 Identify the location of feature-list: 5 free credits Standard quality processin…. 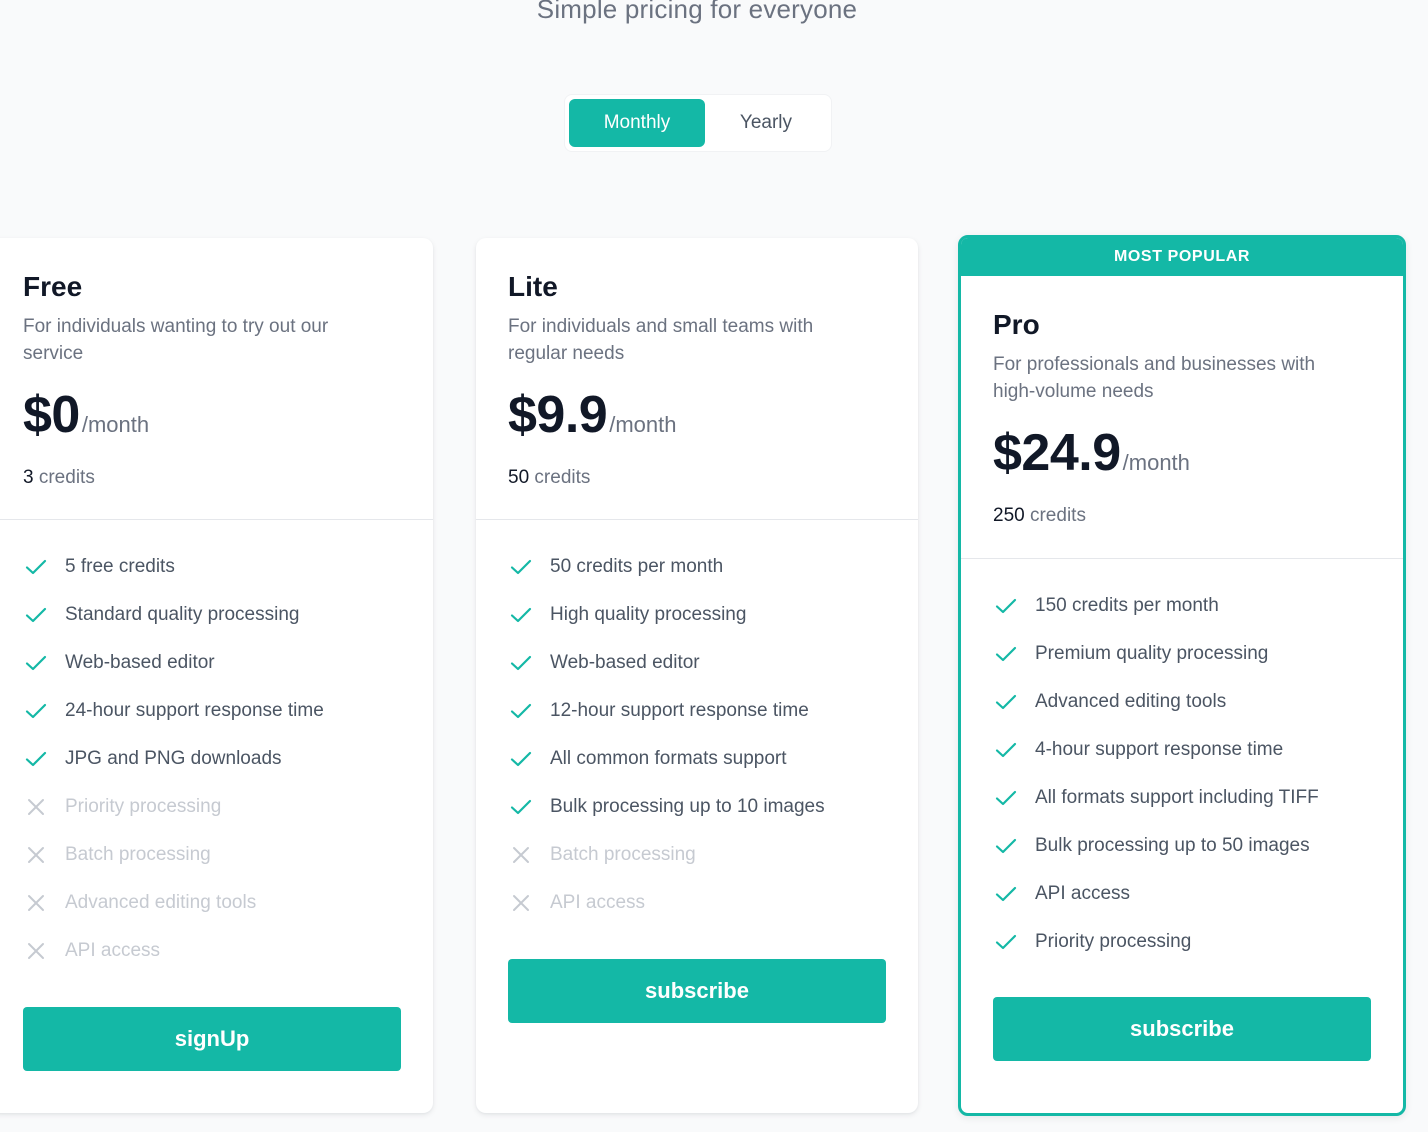
(216, 753).